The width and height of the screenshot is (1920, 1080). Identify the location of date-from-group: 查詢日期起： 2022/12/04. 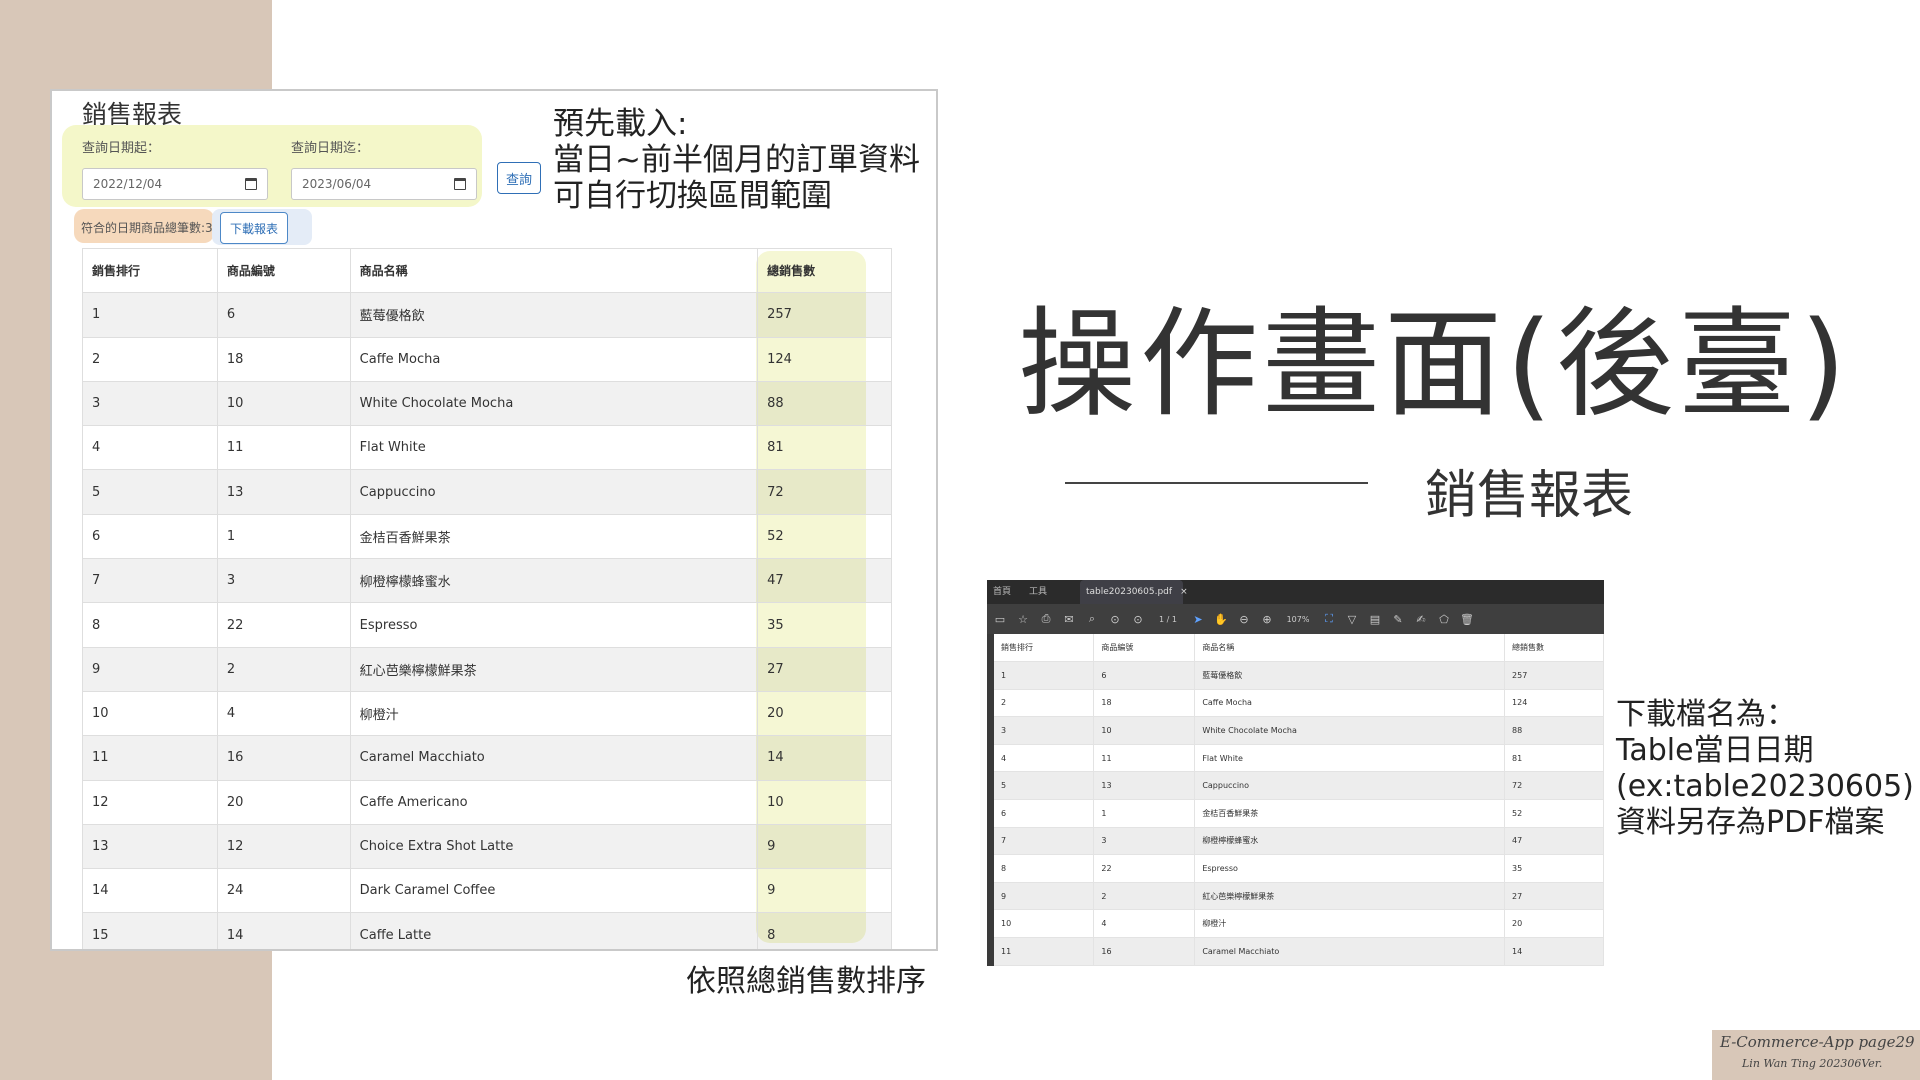
(175, 168).